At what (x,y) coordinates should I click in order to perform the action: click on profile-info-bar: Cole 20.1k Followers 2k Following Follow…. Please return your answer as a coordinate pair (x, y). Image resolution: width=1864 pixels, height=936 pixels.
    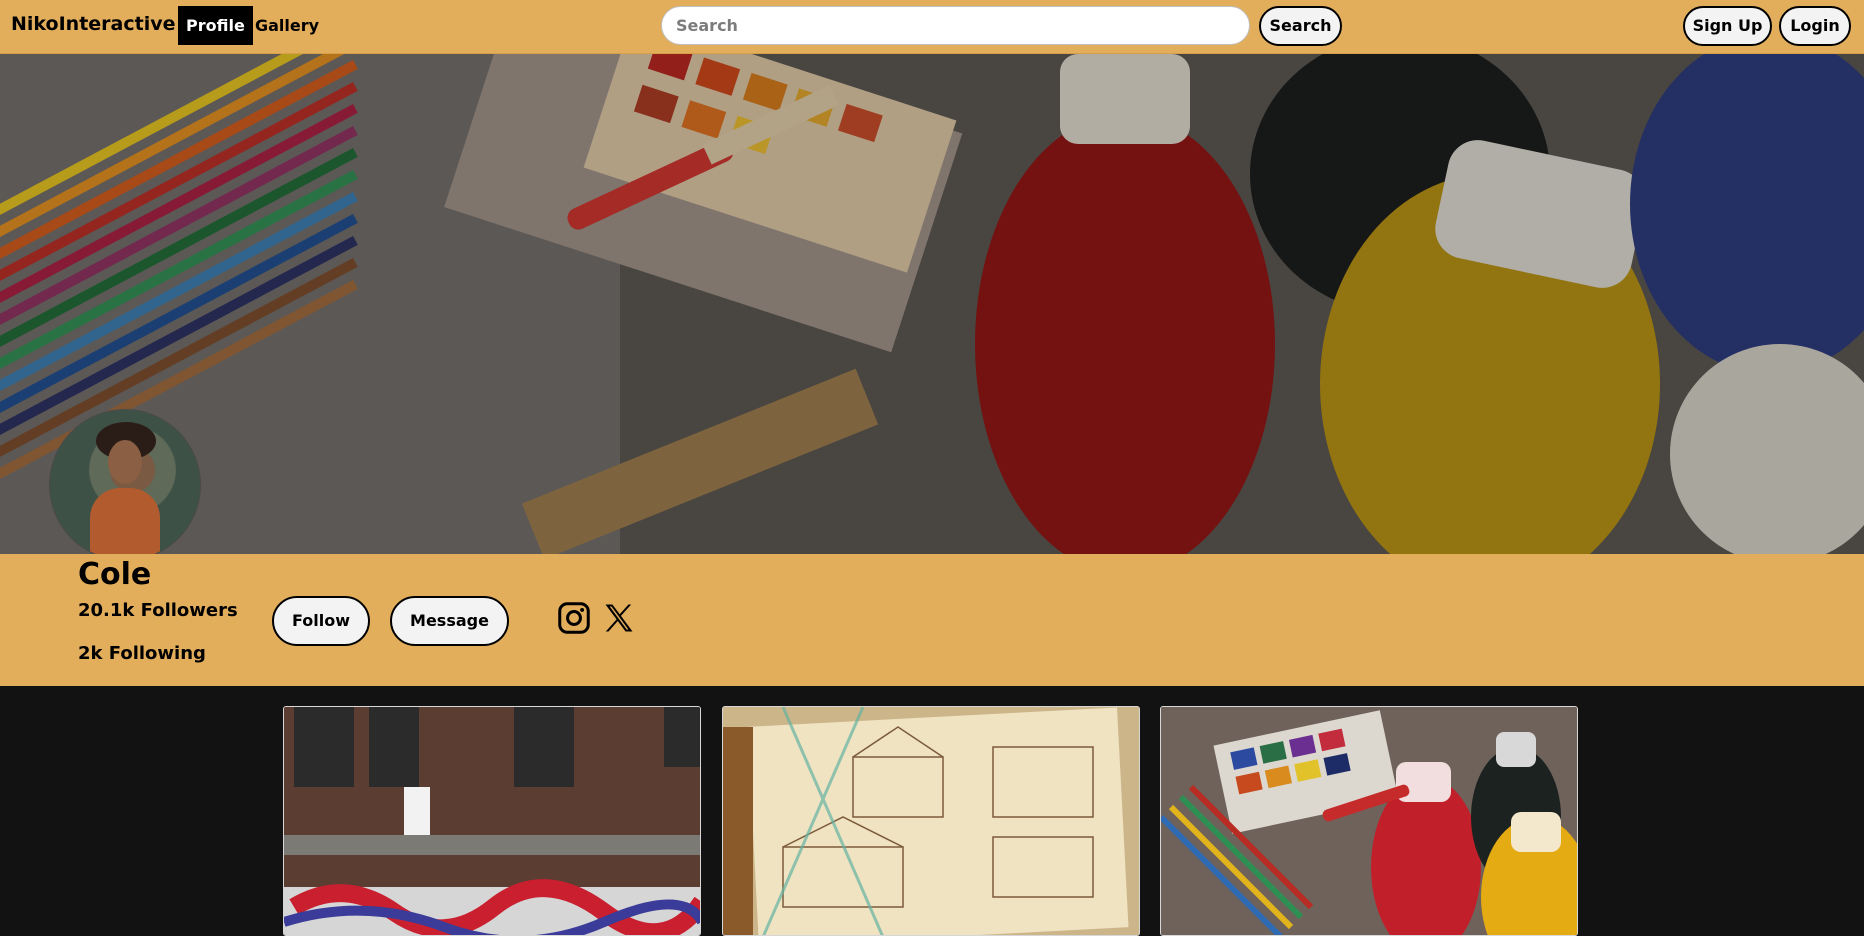
    Looking at the image, I should click on (932, 620).